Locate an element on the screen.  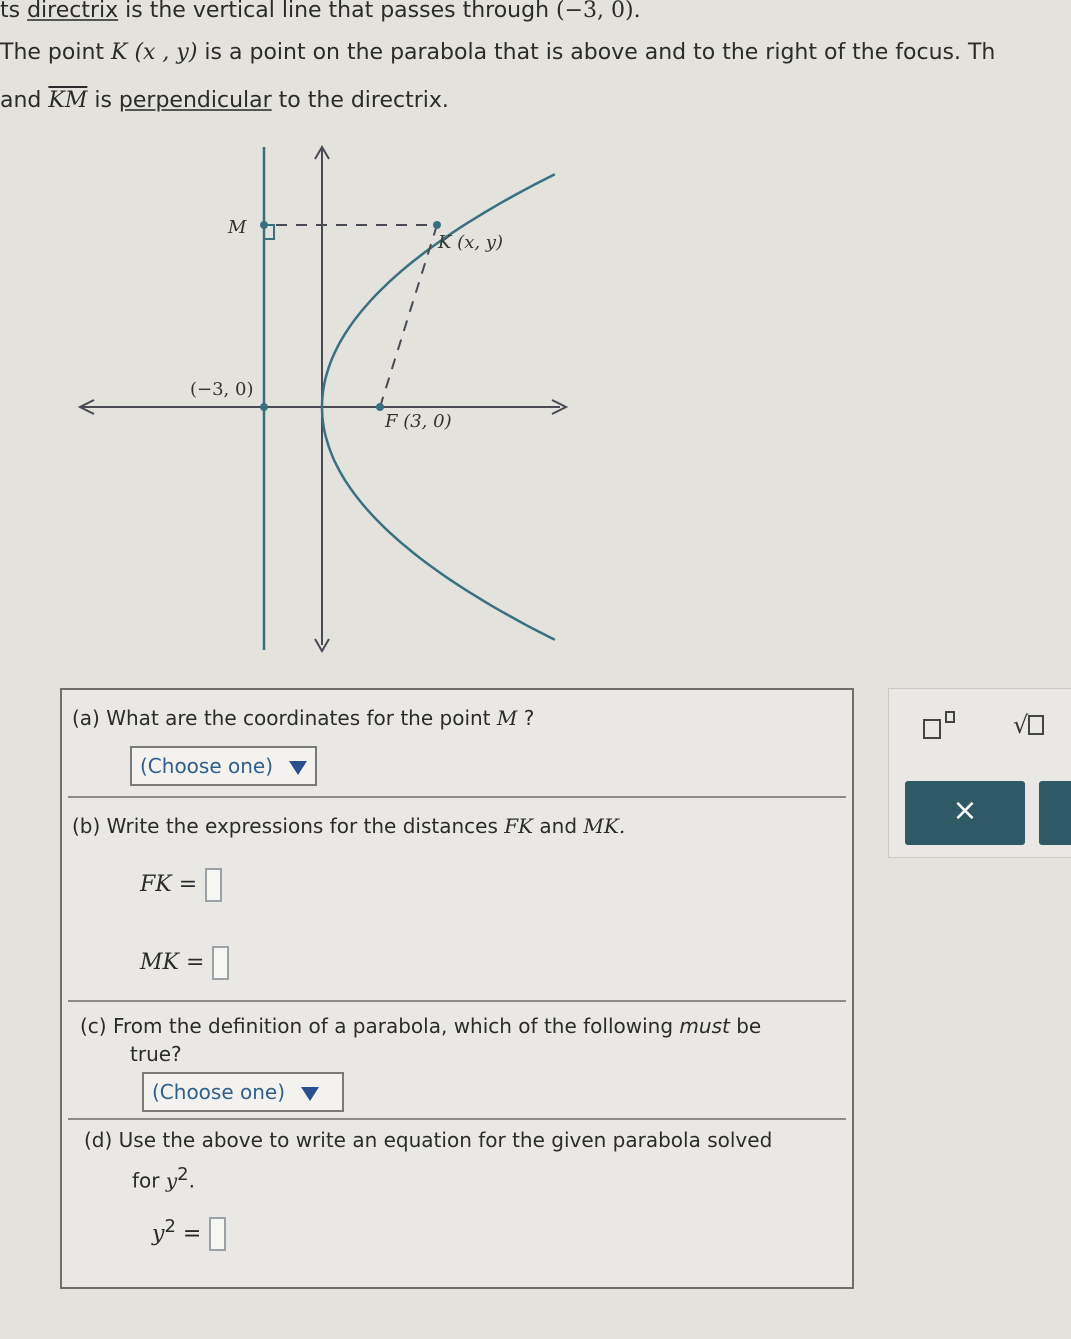
undo-button is located at coordinates (1055, 813).